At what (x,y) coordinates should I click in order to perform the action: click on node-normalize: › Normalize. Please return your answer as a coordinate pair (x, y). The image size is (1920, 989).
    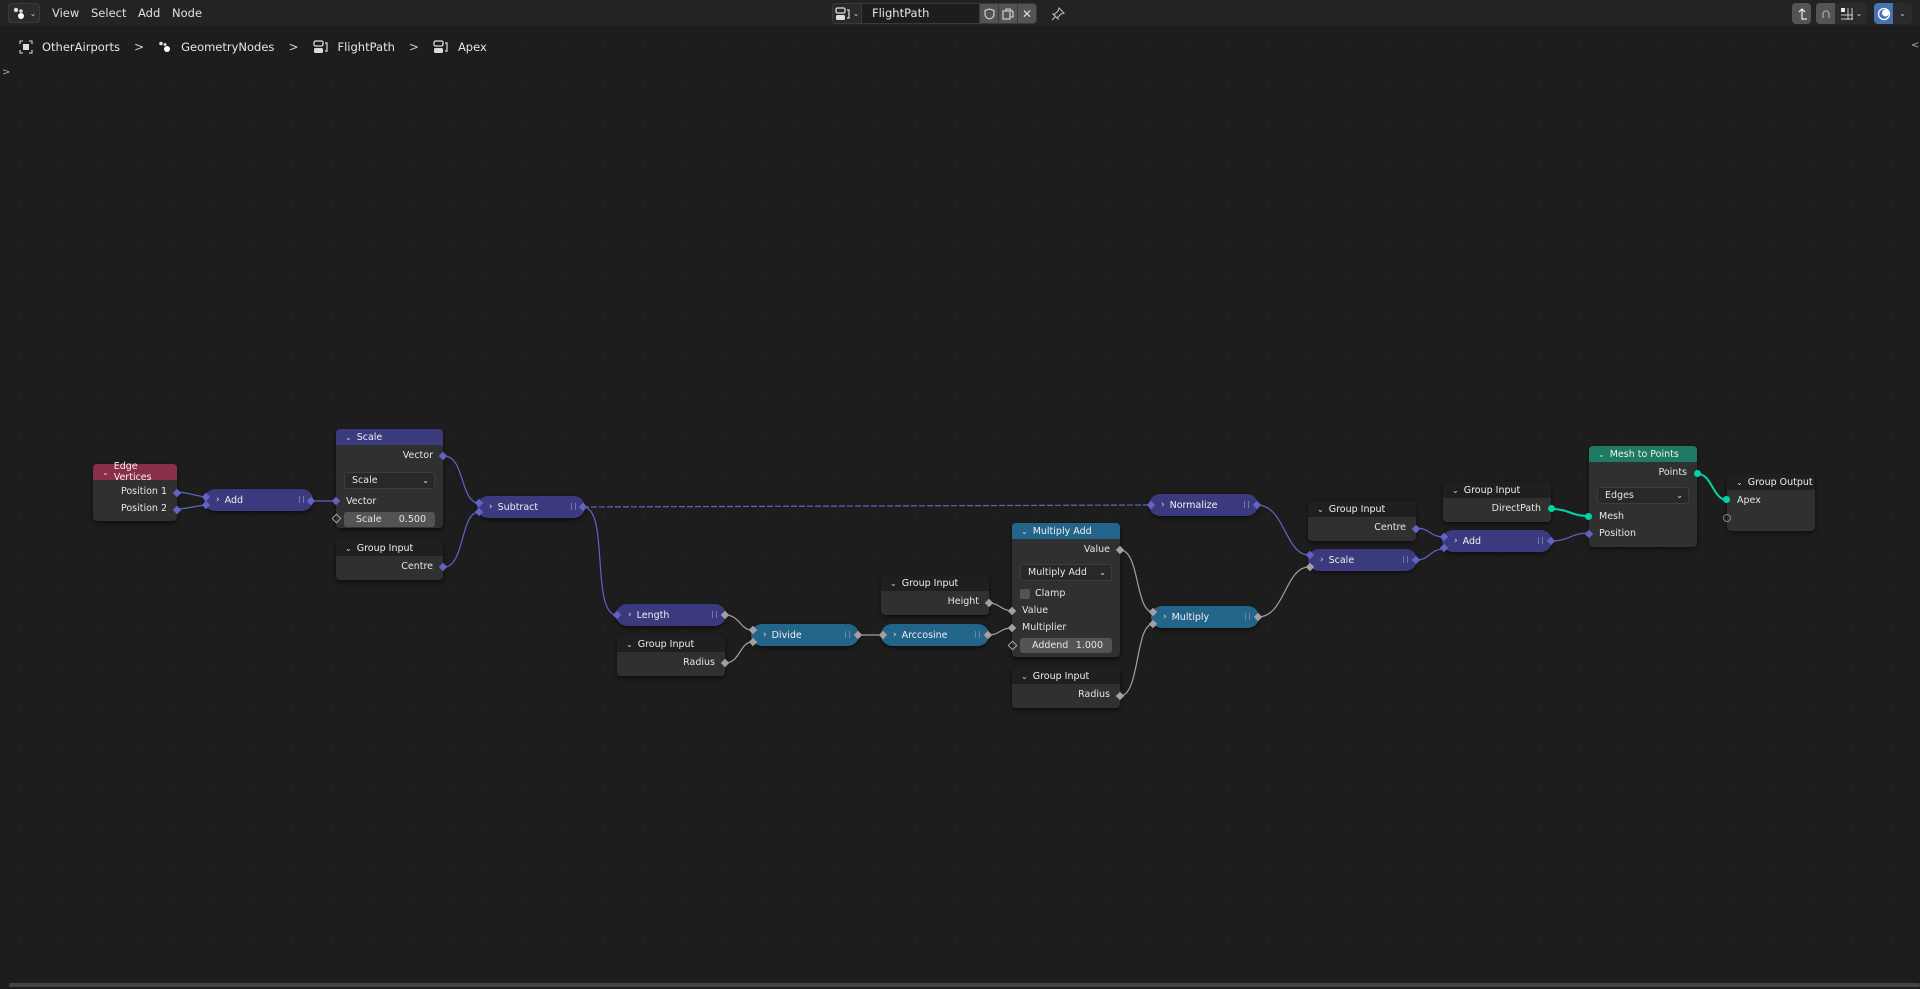
    Looking at the image, I should click on (1204, 505).